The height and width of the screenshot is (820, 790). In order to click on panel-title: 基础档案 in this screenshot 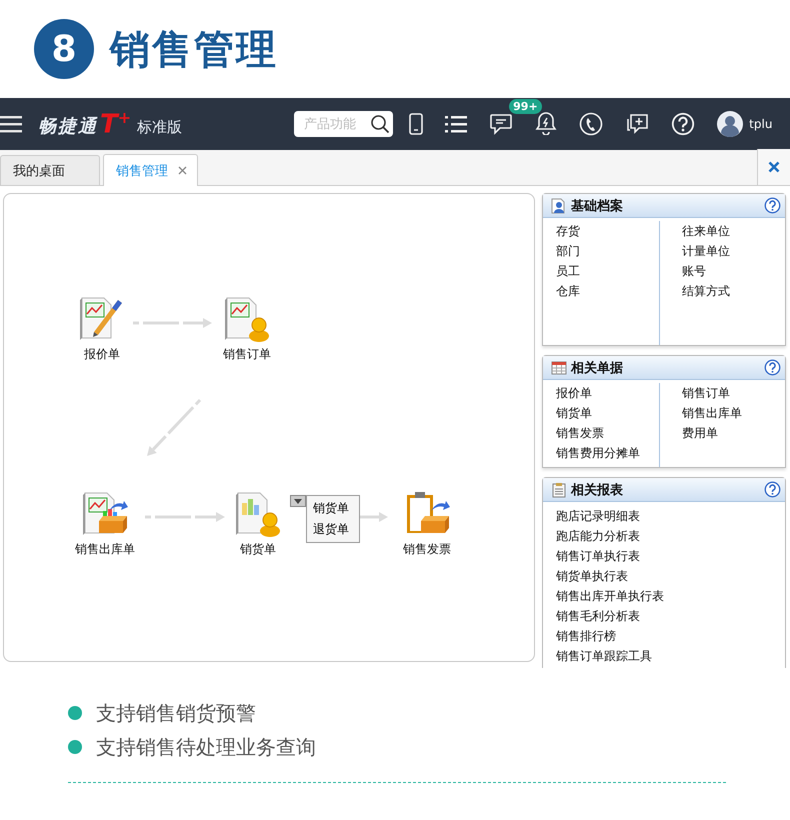, I will do `click(597, 206)`.